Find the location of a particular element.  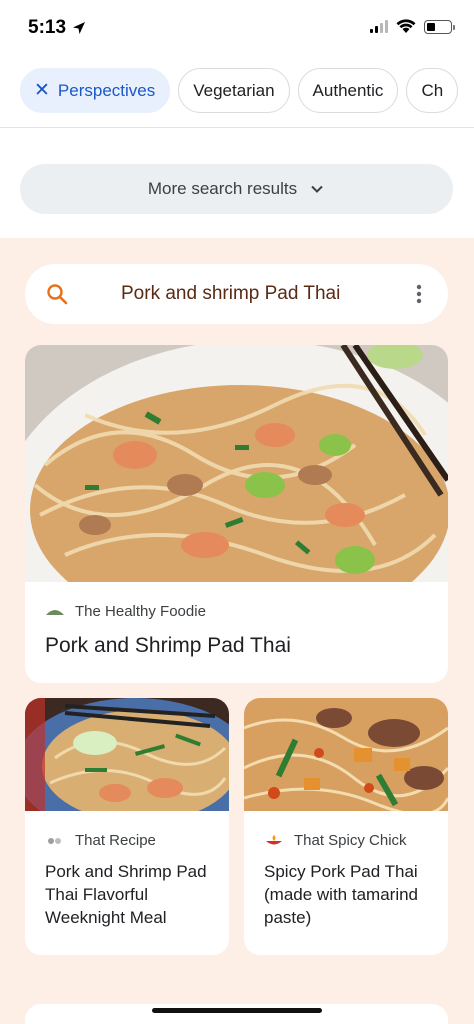

card-source: That Spicy Chick is located at coordinates (335, 840).